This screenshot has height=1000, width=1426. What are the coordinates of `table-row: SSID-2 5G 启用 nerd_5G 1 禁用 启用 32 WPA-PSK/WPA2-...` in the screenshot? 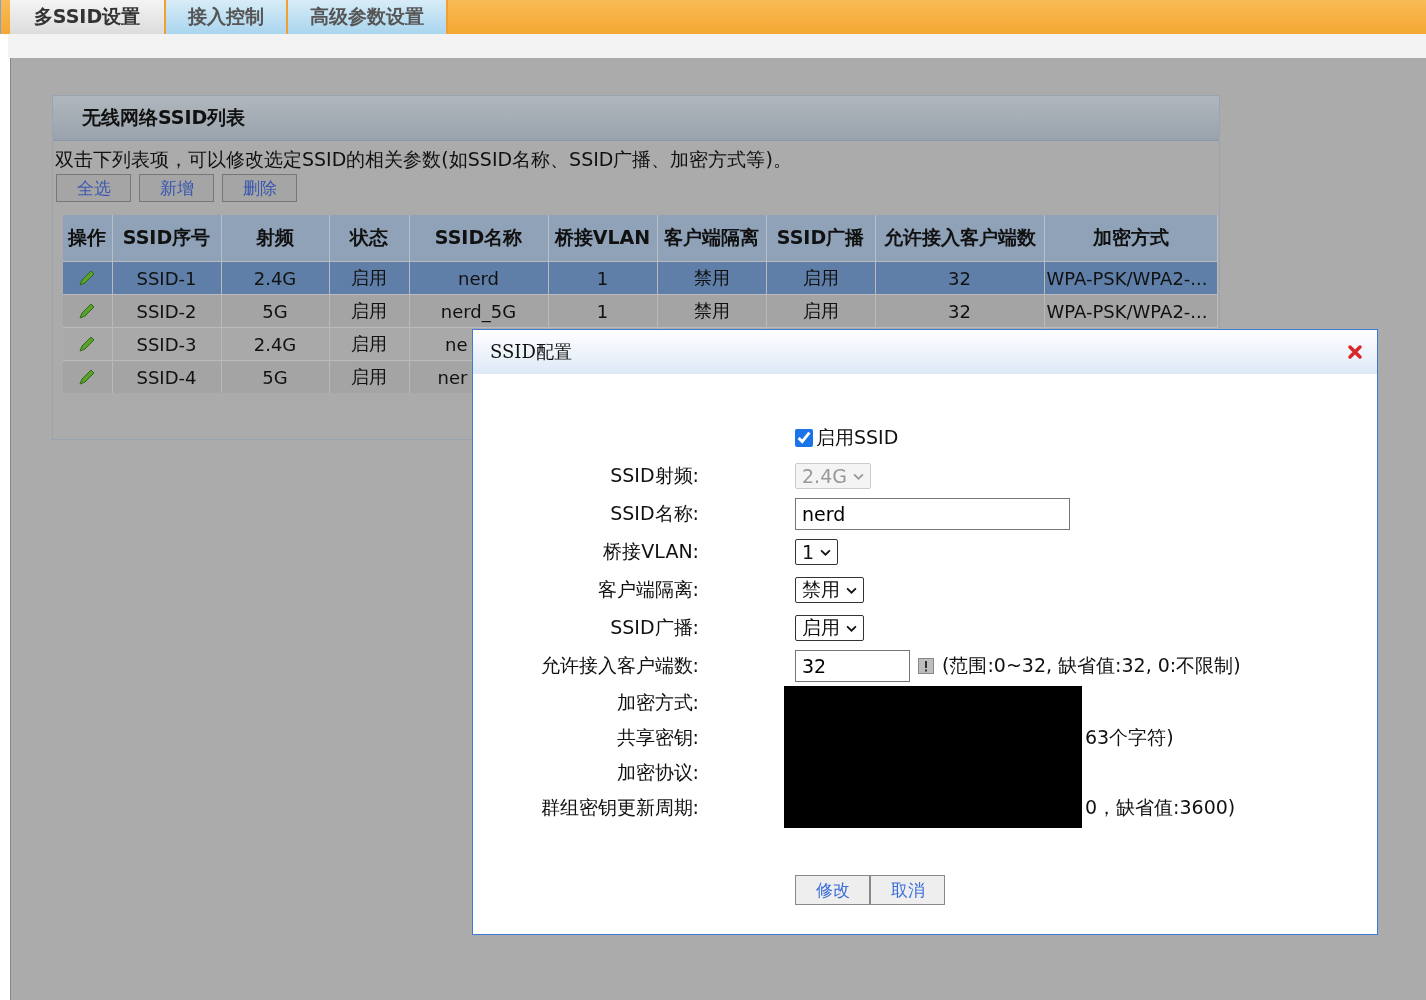 It's located at (640, 311).